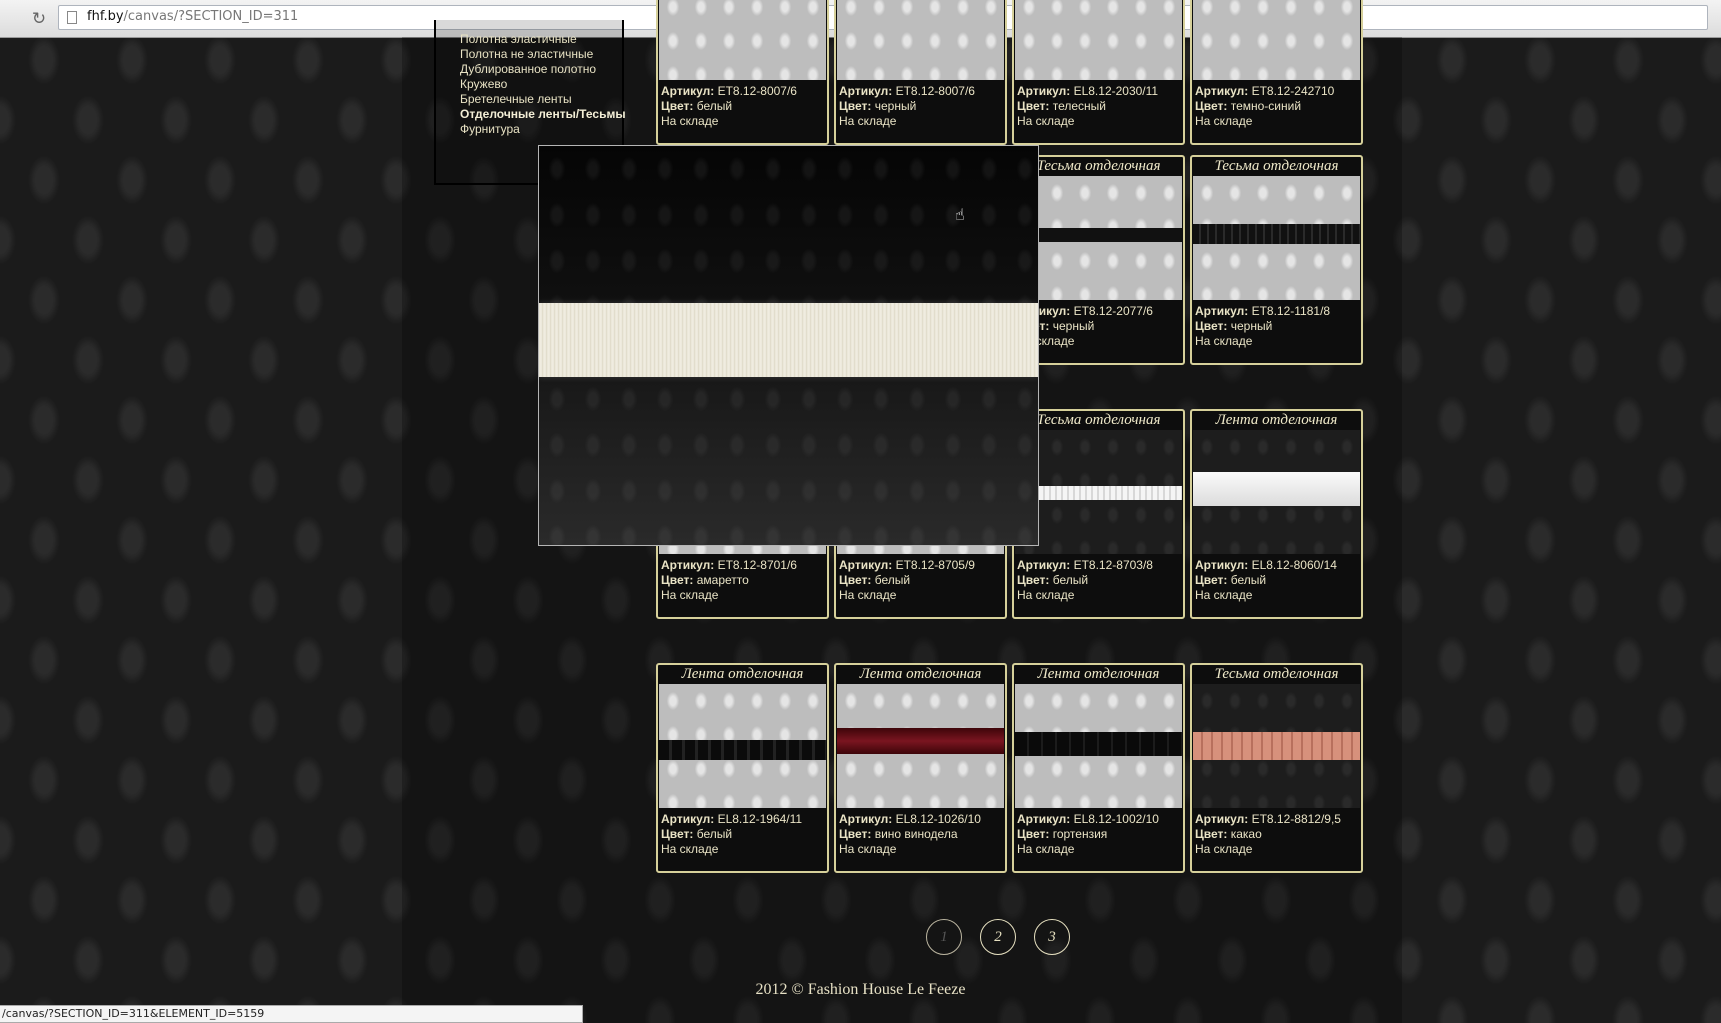 Image resolution: width=1721 pixels, height=1023 pixels. I want to click on sidebar-item-trim-tapes: Отделочные ленты/Тесьмы, so click(543, 114).